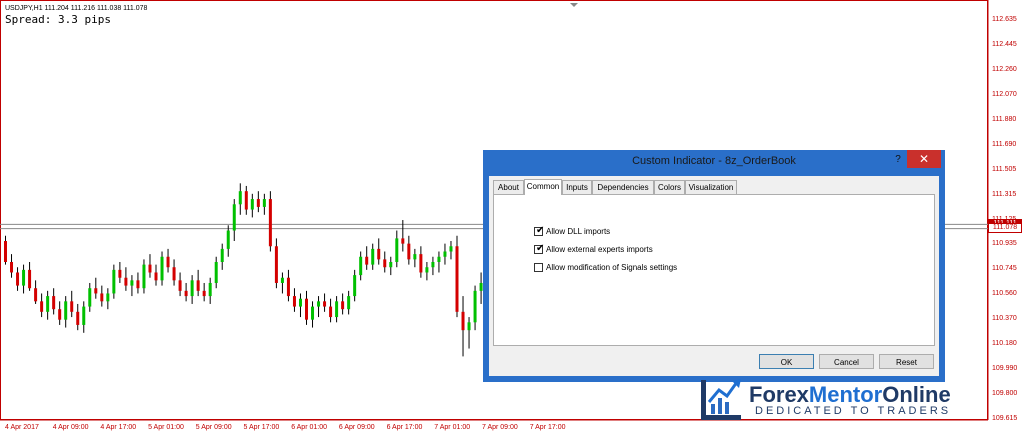 The height and width of the screenshot is (435, 1024). Describe the element at coordinates (599, 249) in the screenshot. I see `allow-external-experts-label: Allow external experts imports` at that location.